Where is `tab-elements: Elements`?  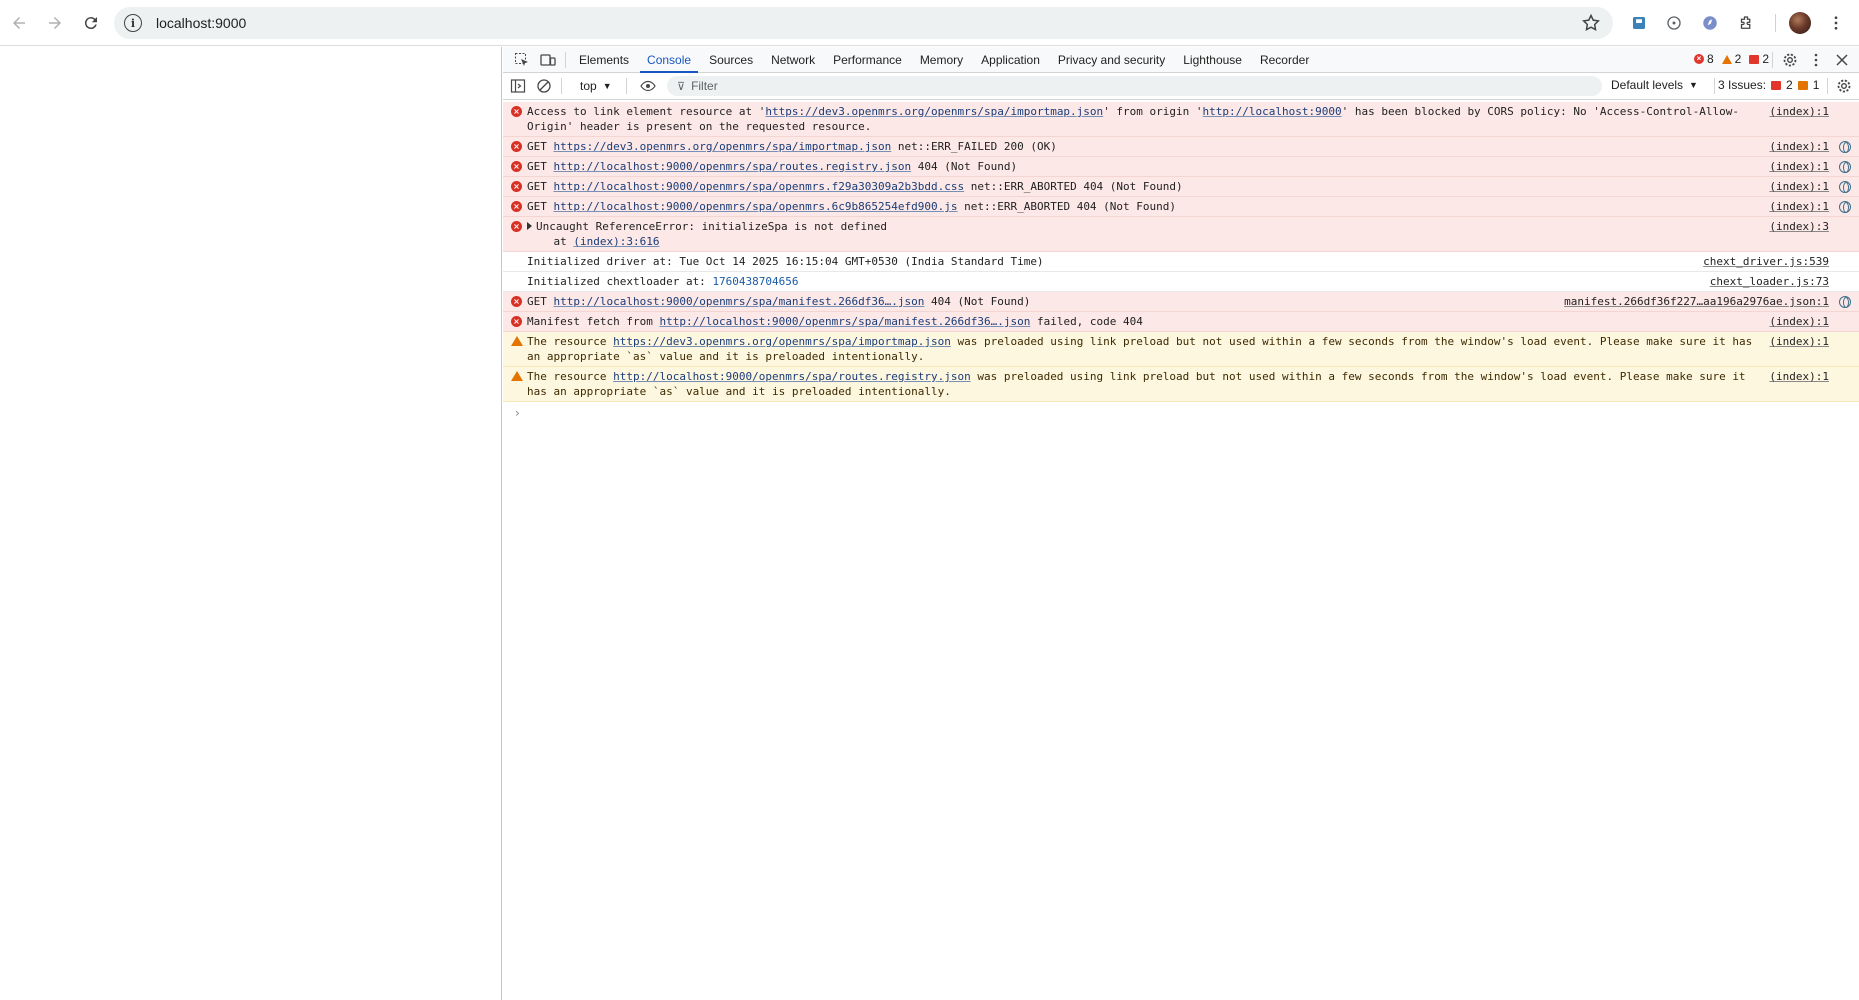 tab-elements: Elements is located at coordinates (604, 60).